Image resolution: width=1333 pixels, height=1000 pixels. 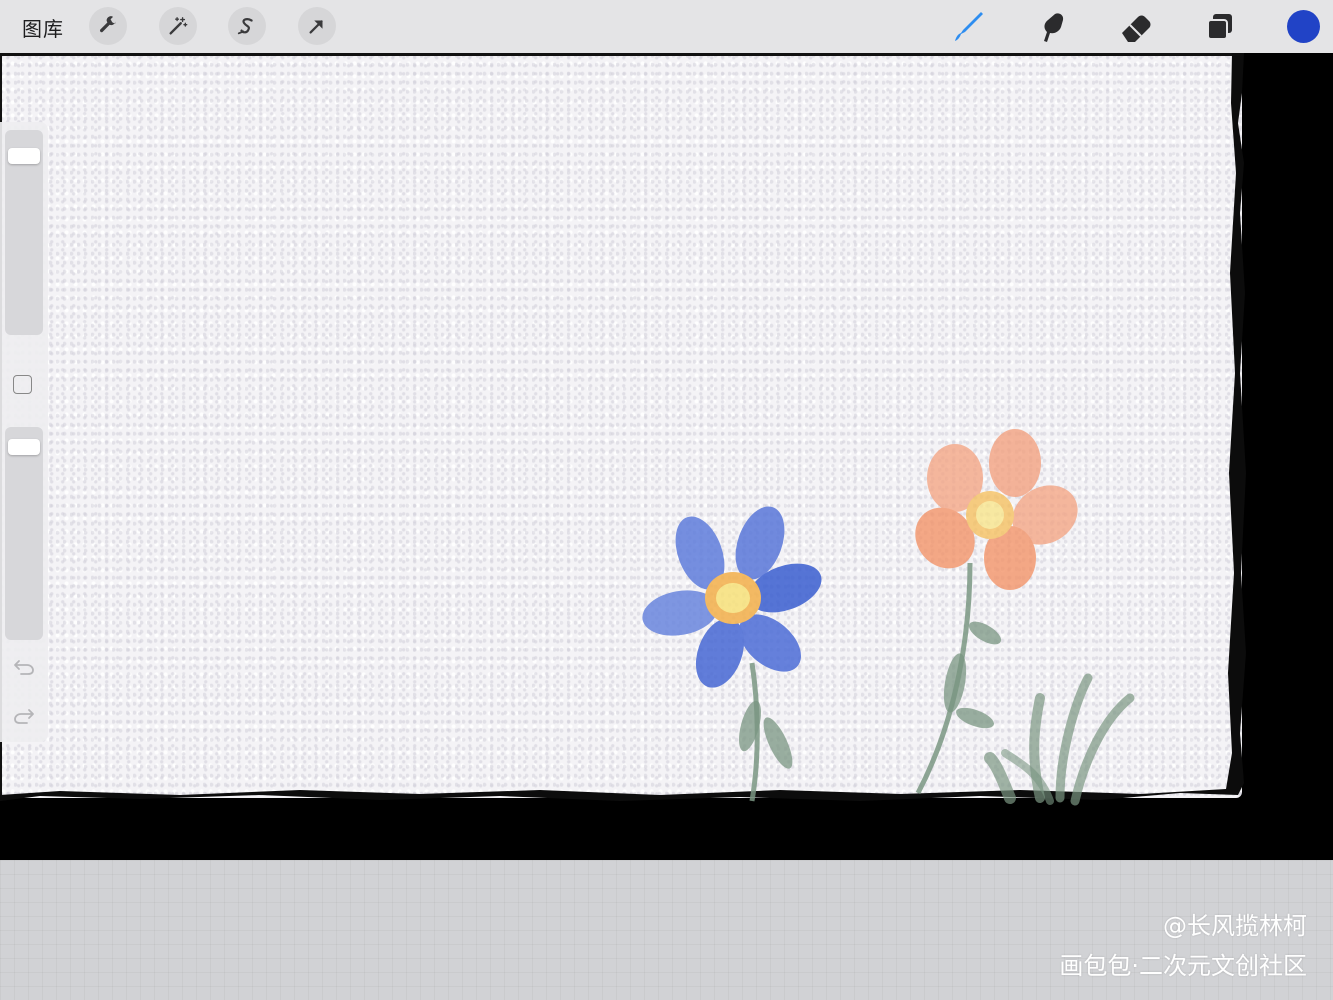 I want to click on eraser-icon, so click(x=1136, y=28).